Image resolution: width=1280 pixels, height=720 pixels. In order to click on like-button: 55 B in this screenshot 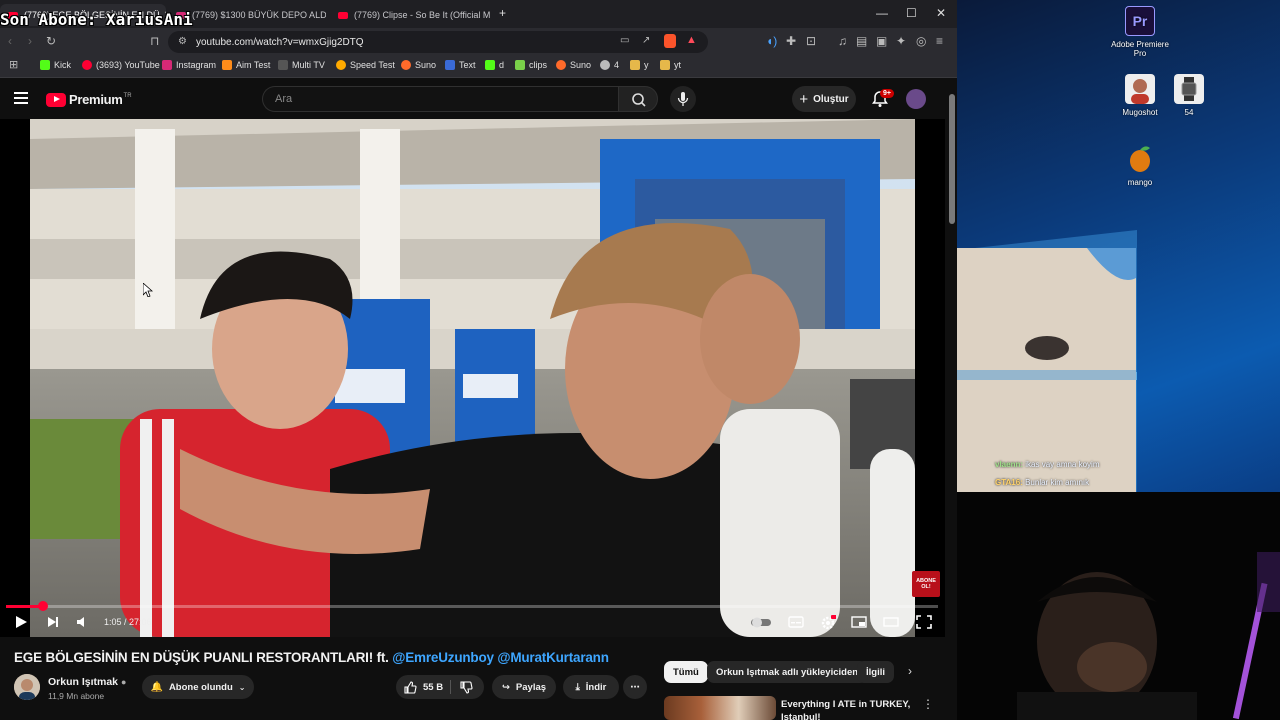, I will do `click(424, 687)`.